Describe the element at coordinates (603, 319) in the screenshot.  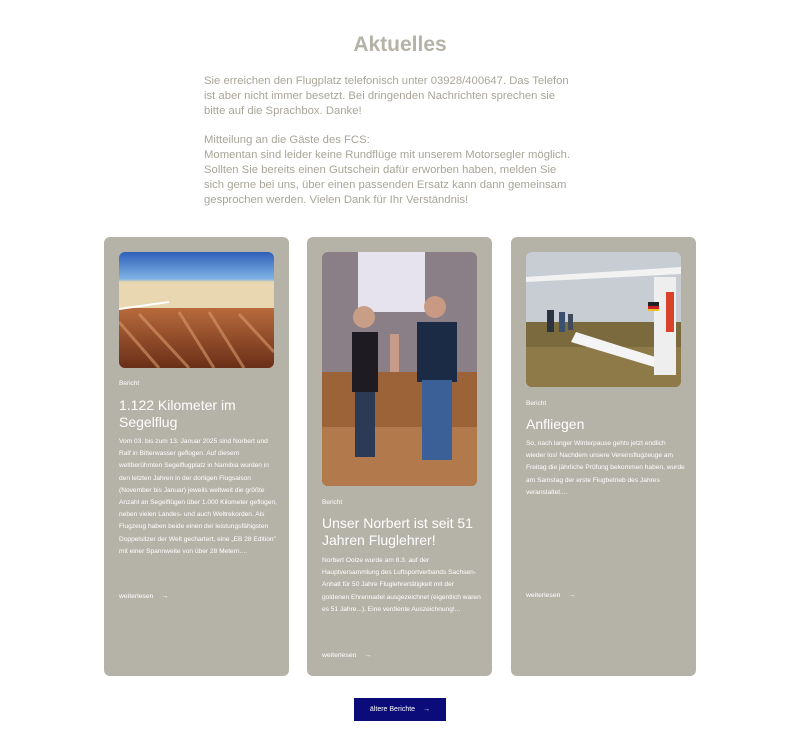
I see `glider-on-airfield-photo` at that location.